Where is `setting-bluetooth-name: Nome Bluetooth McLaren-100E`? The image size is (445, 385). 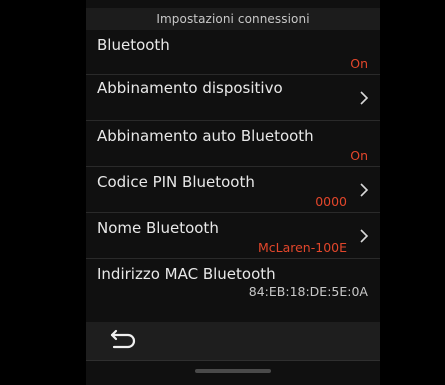
setting-bluetooth-name: Nome Bluetooth McLaren-100E is located at coordinates (233, 236).